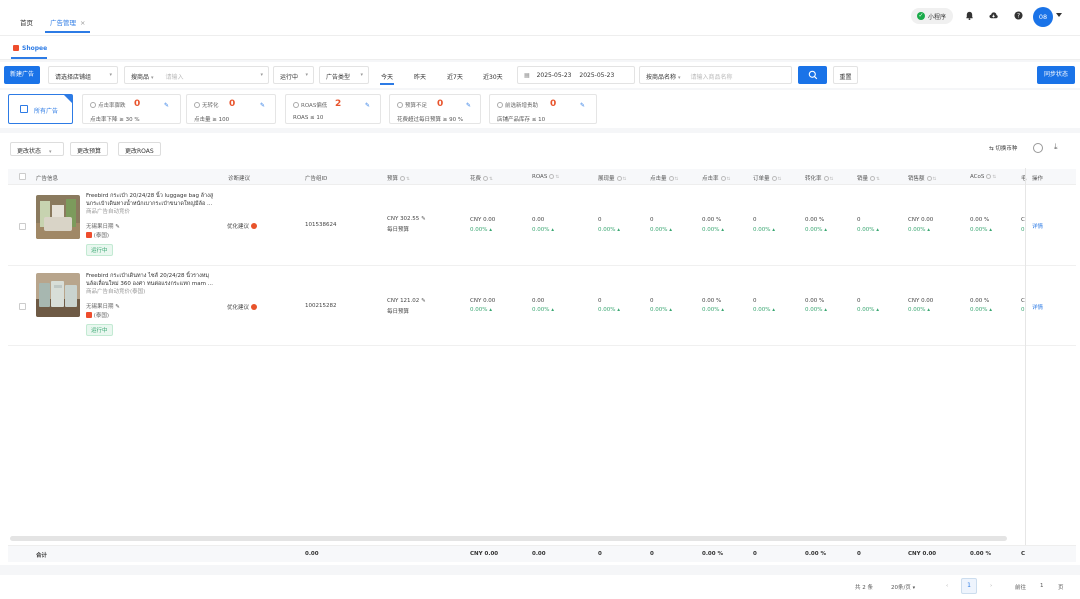 The height and width of the screenshot is (599, 1080). I want to click on shop-group-value: 请选择店铺组, so click(73, 77).